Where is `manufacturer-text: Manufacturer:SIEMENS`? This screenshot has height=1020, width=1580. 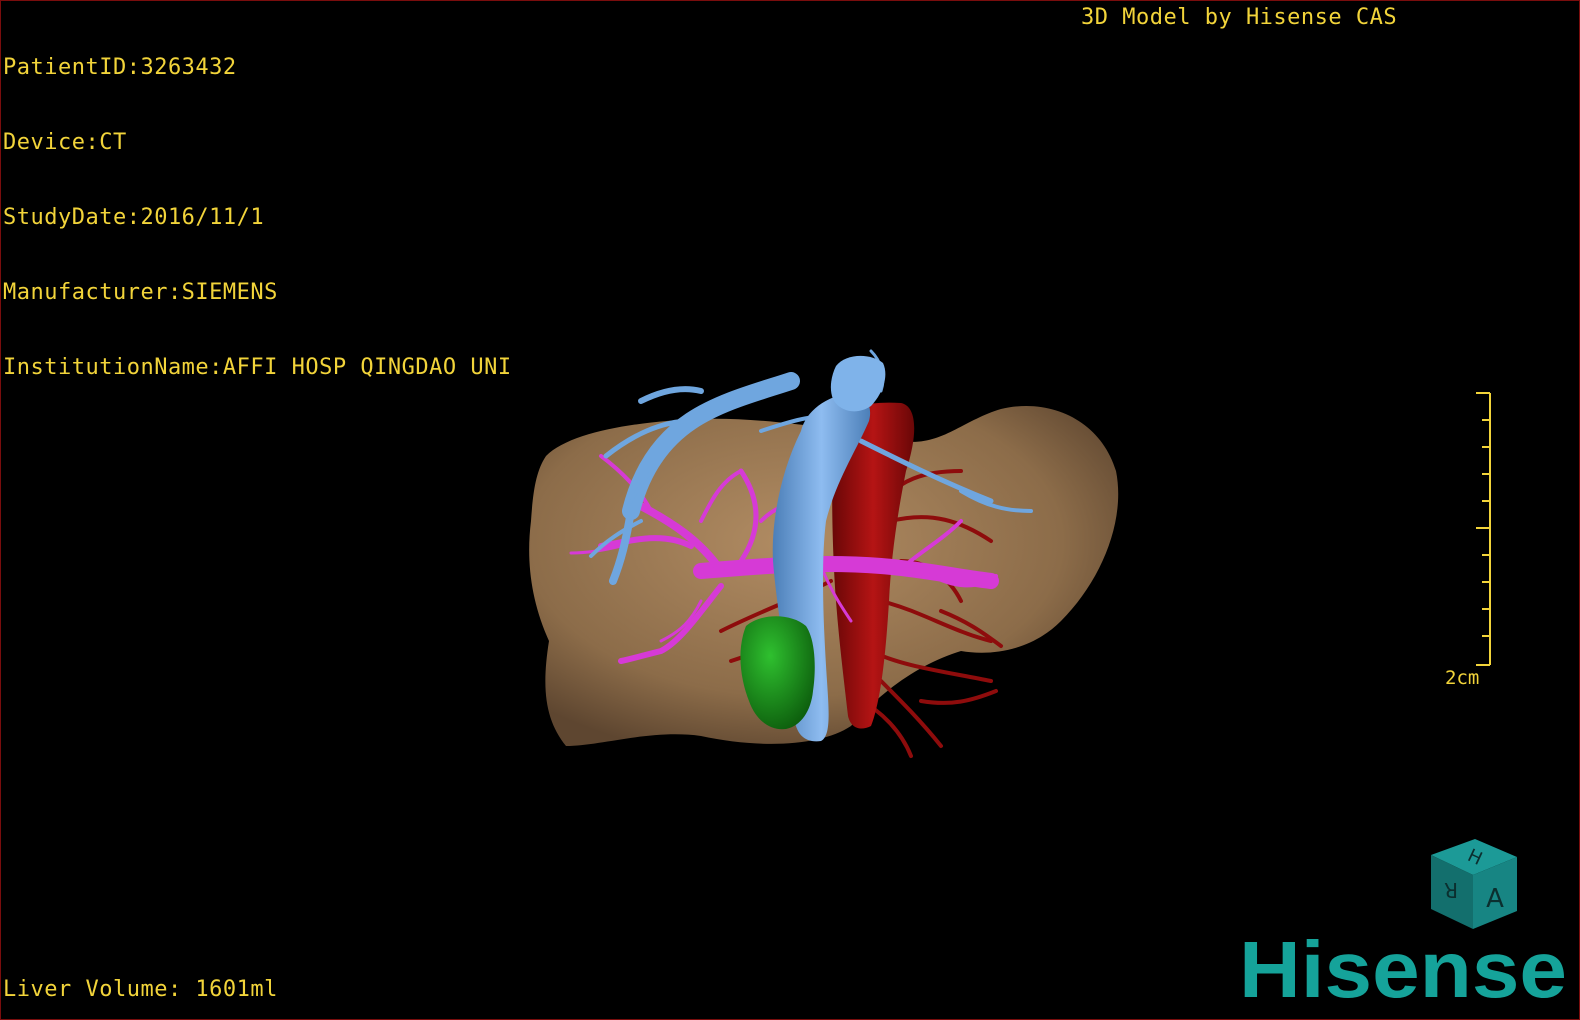 manufacturer-text: Manufacturer:SIEMENS is located at coordinates (140, 292).